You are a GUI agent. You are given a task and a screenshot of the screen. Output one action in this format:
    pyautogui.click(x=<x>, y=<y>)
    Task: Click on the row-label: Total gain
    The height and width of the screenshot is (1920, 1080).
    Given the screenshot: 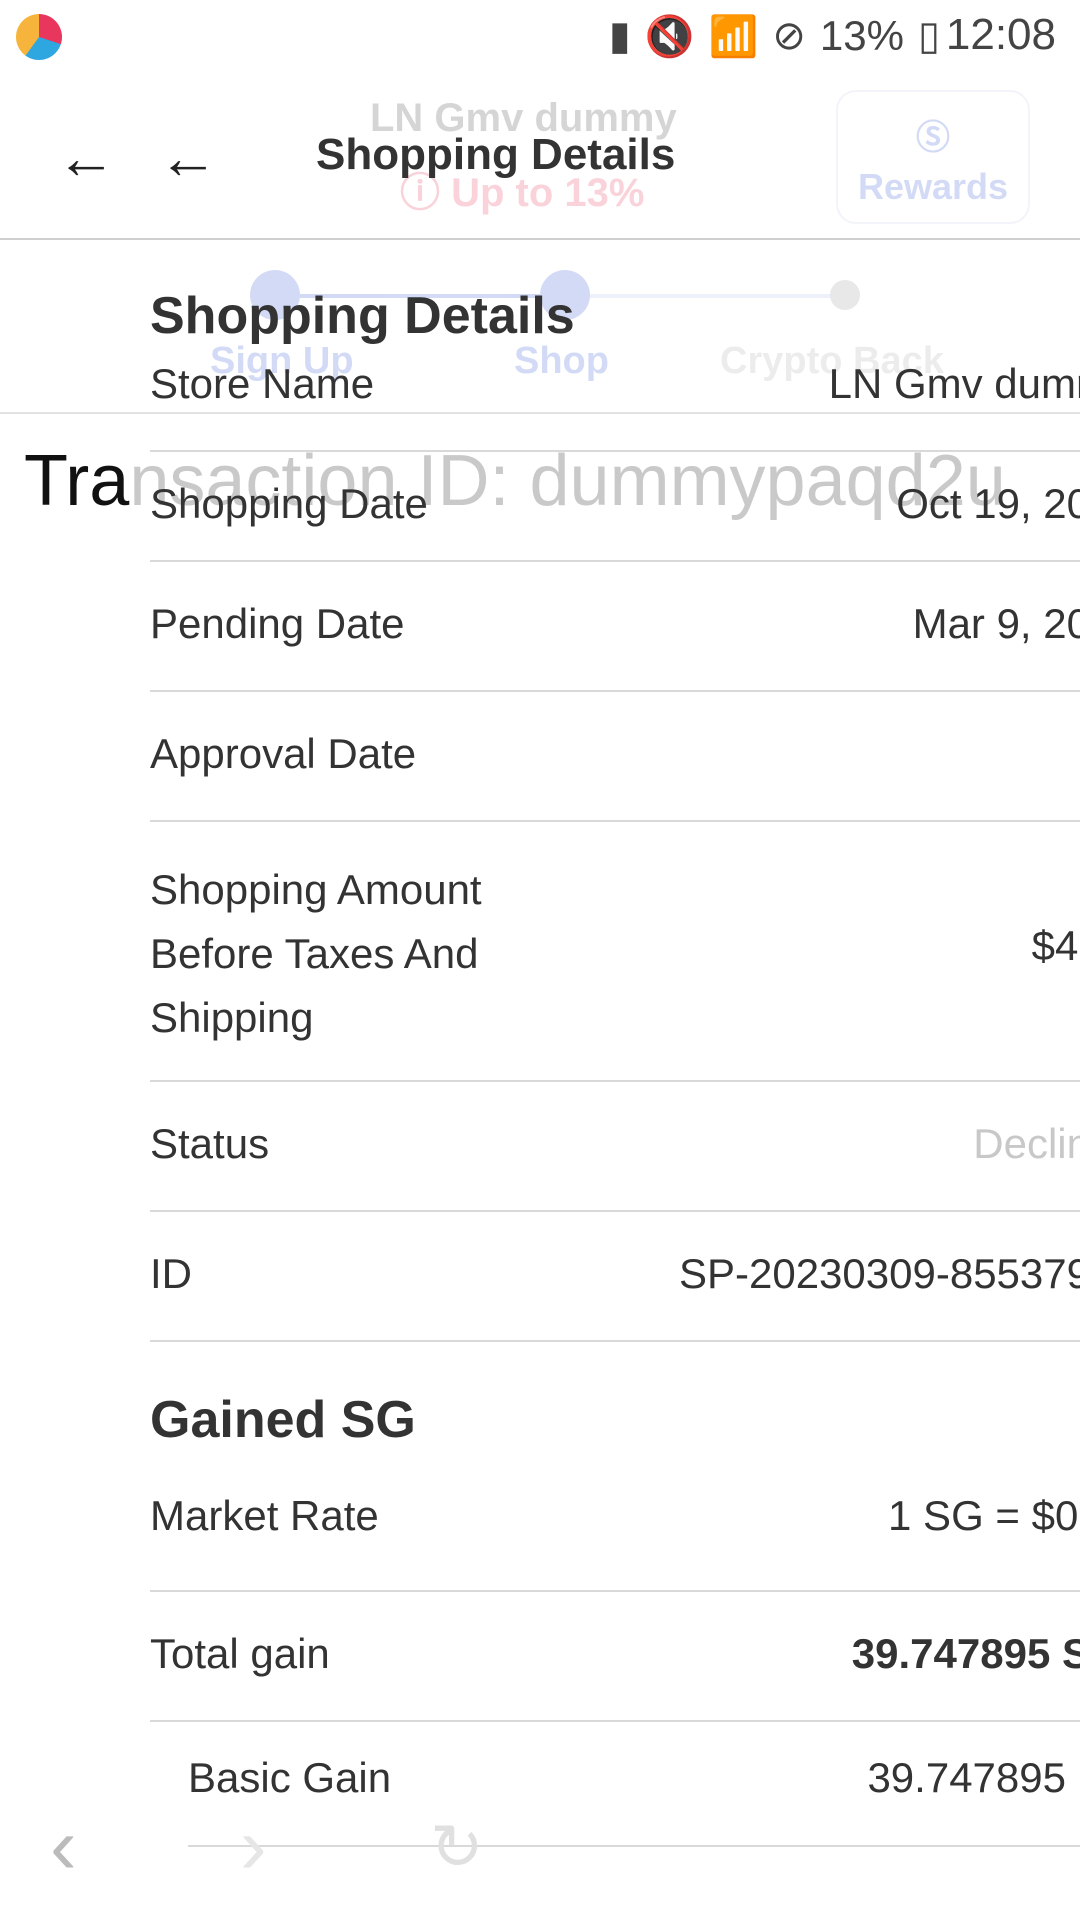 What is the action you would take?
    pyautogui.click(x=240, y=1653)
    